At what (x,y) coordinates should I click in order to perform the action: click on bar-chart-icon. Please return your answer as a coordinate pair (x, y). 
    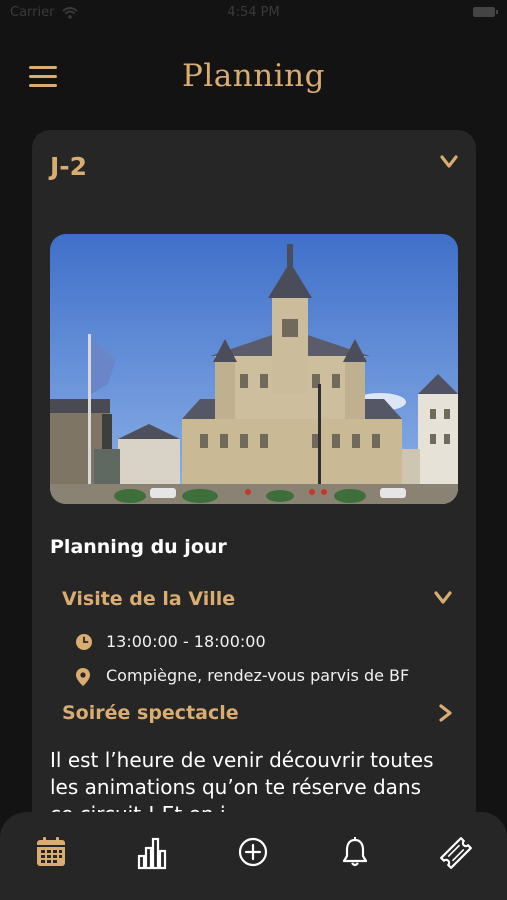
    Looking at the image, I should click on (152, 853).